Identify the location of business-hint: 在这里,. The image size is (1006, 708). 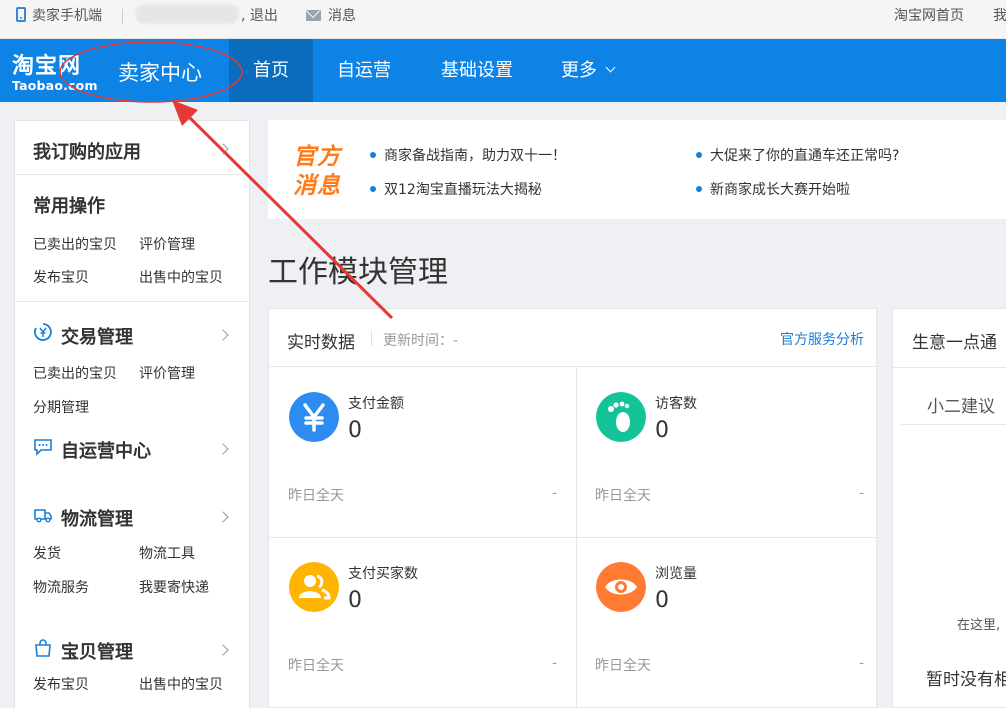
(979, 625).